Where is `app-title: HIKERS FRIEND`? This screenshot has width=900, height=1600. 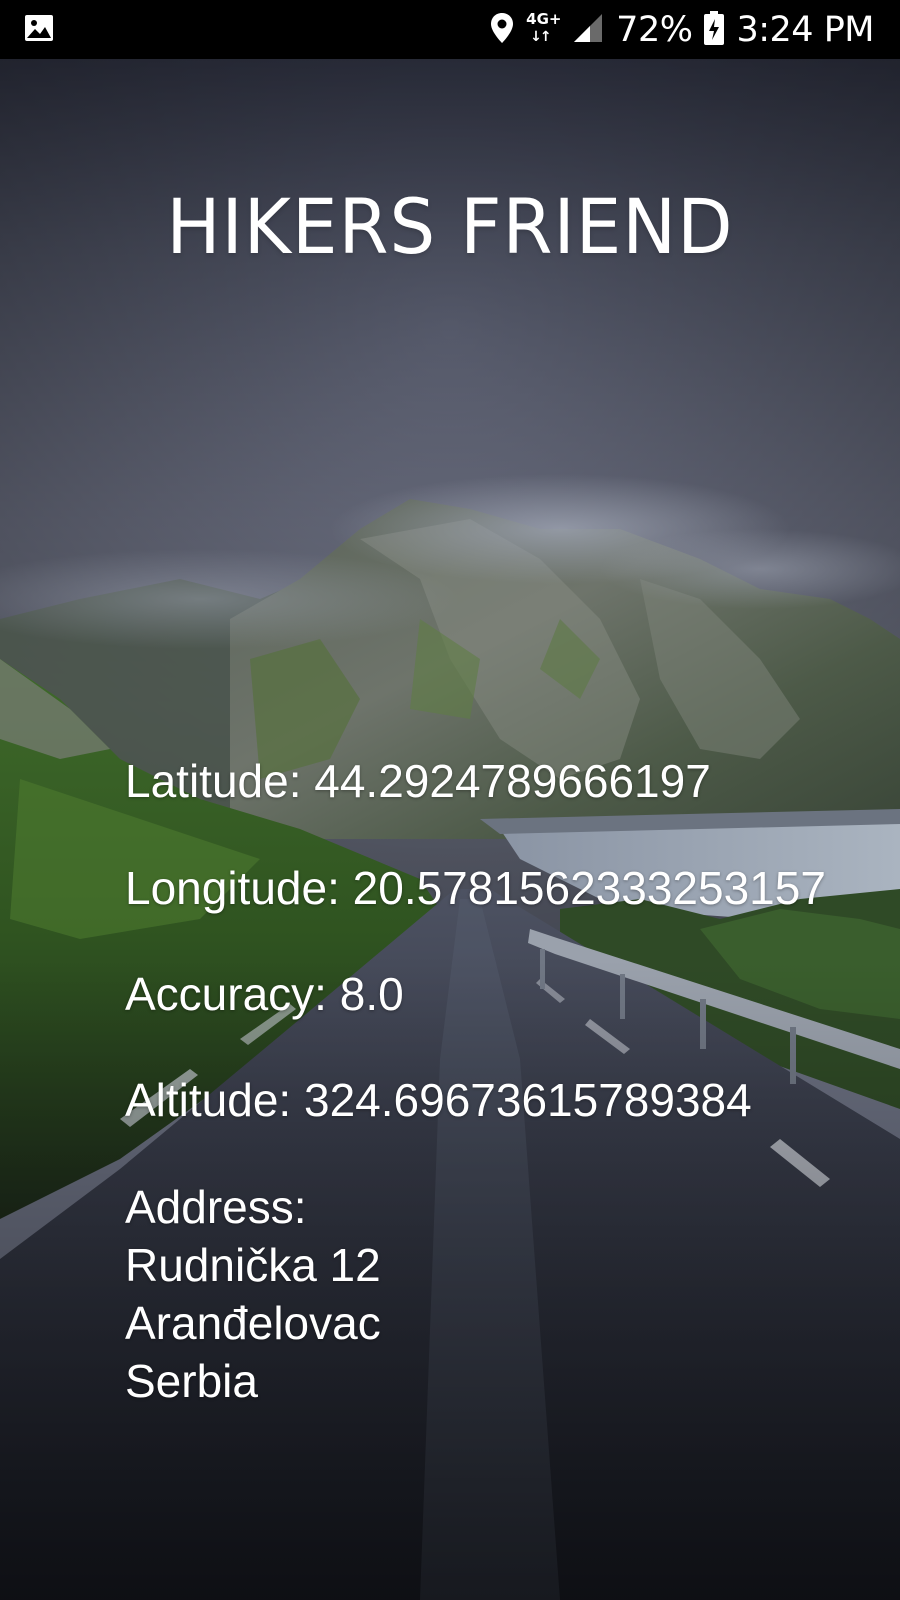 app-title: HIKERS FRIEND is located at coordinates (450, 227).